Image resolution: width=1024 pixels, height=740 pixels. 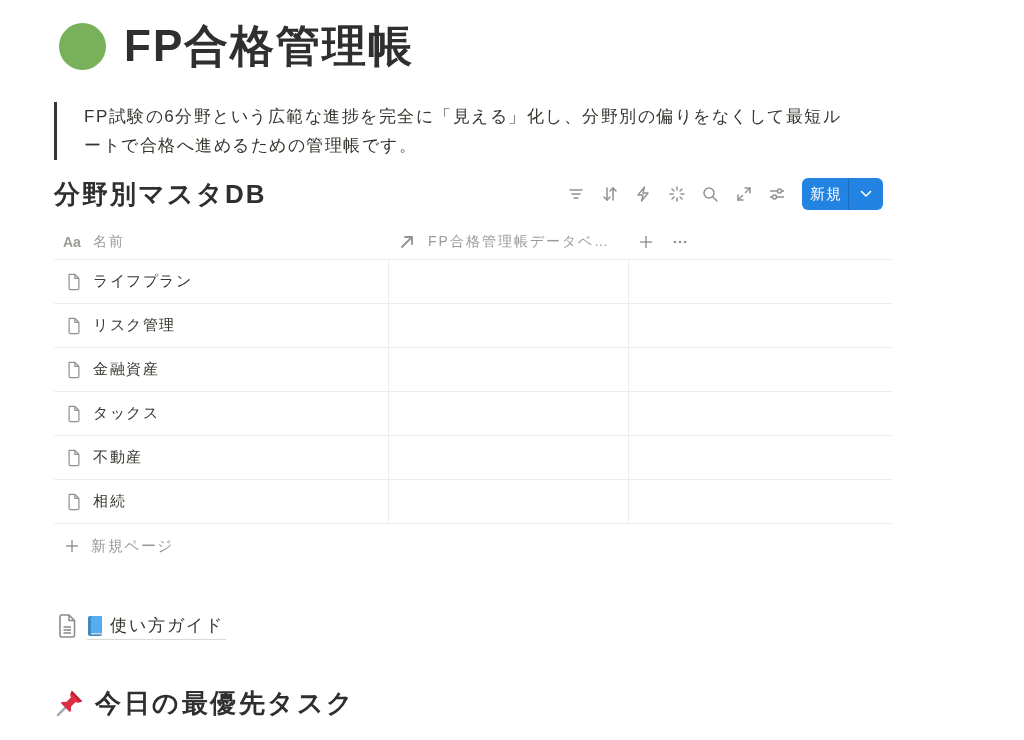 What do you see at coordinates (680, 242) in the screenshot?
I see `more-icon` at bounding box center [680, 242].